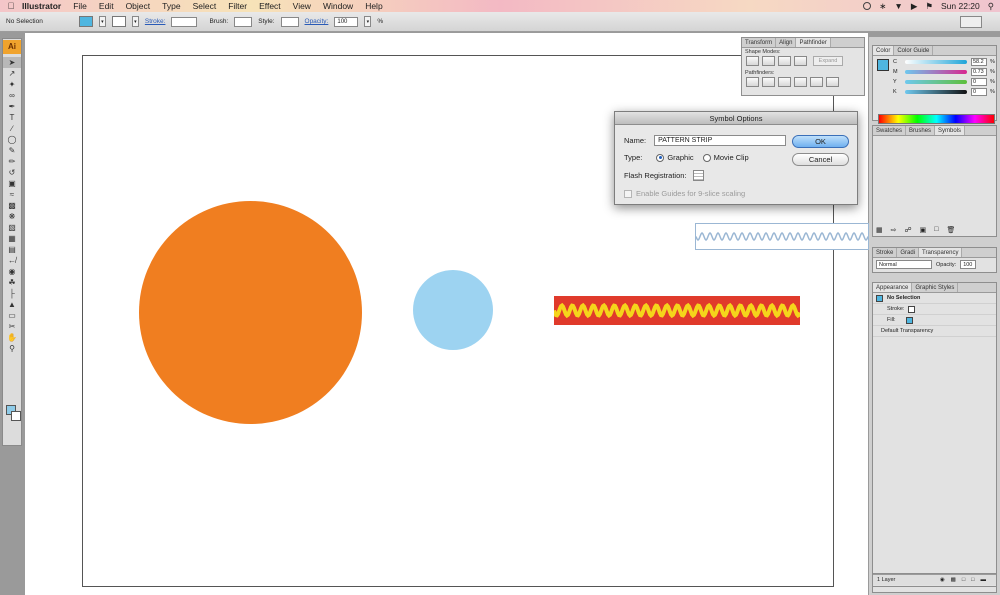 Image resolution: width=1000 pixels, height=595 pixels. Describe the element at coordinates (934, 331) in the screenshot. I see `default-transparency-row: Default Transparency` at that location.